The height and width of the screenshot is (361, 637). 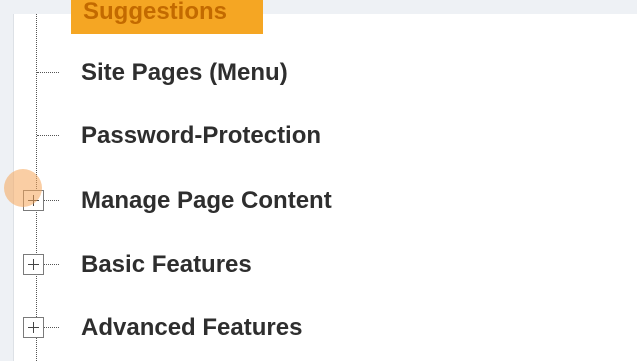 What do you see at coordinates (294, 265) in the screenshot?
I see `tree-item-basic-features: Basic Features` at bounding box center [294, 265].